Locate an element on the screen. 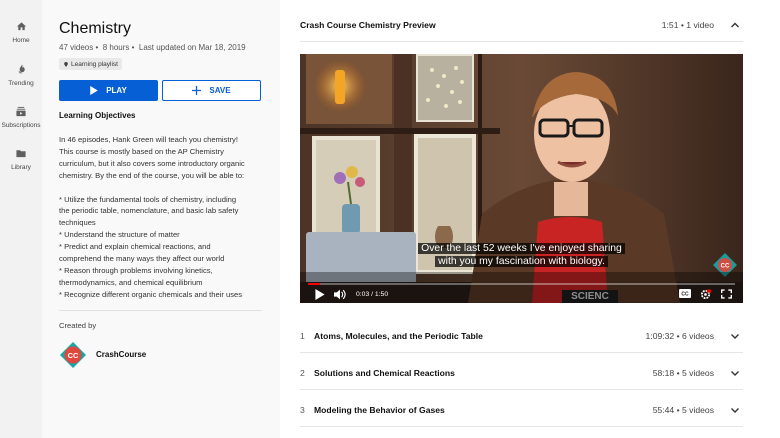 This screenshot has width=780, height=438. subscriptions-icon is located at coordinates (21, 111).